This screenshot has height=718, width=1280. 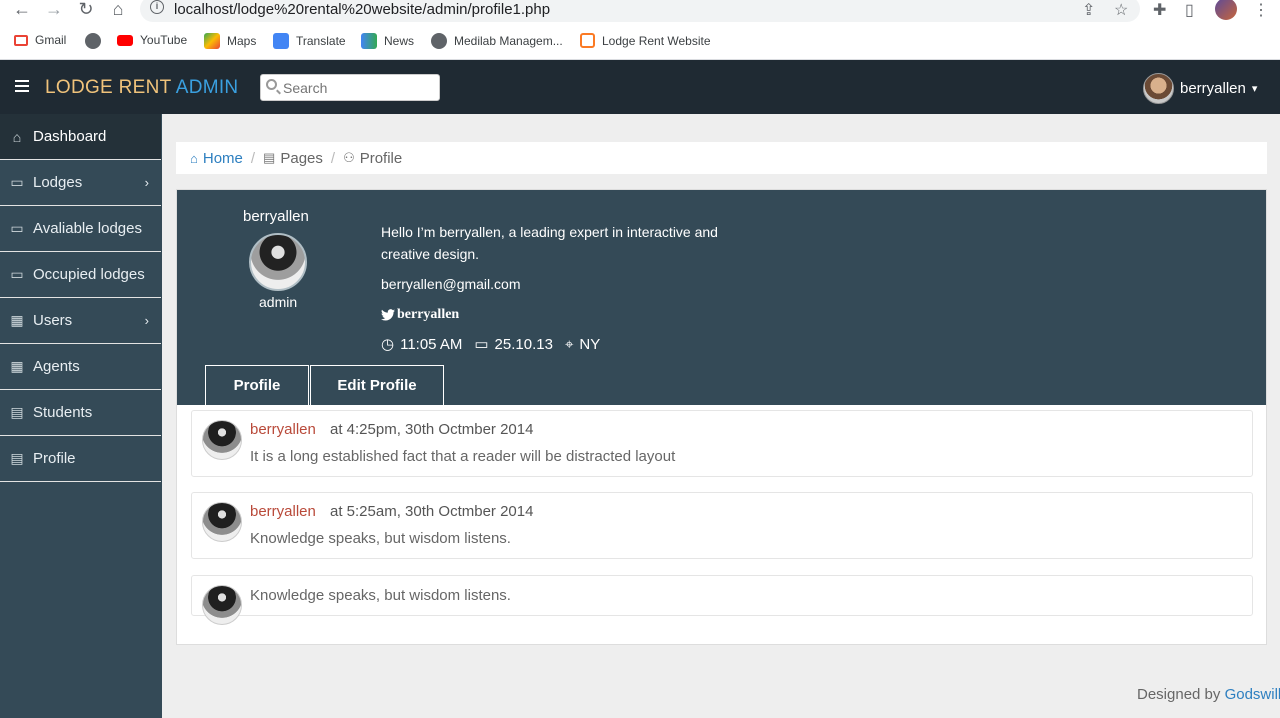 What do you see at coordinates (388, 344) in the screenshot?
I see `clock-icon: ◷` at bounding box center [388, 344].